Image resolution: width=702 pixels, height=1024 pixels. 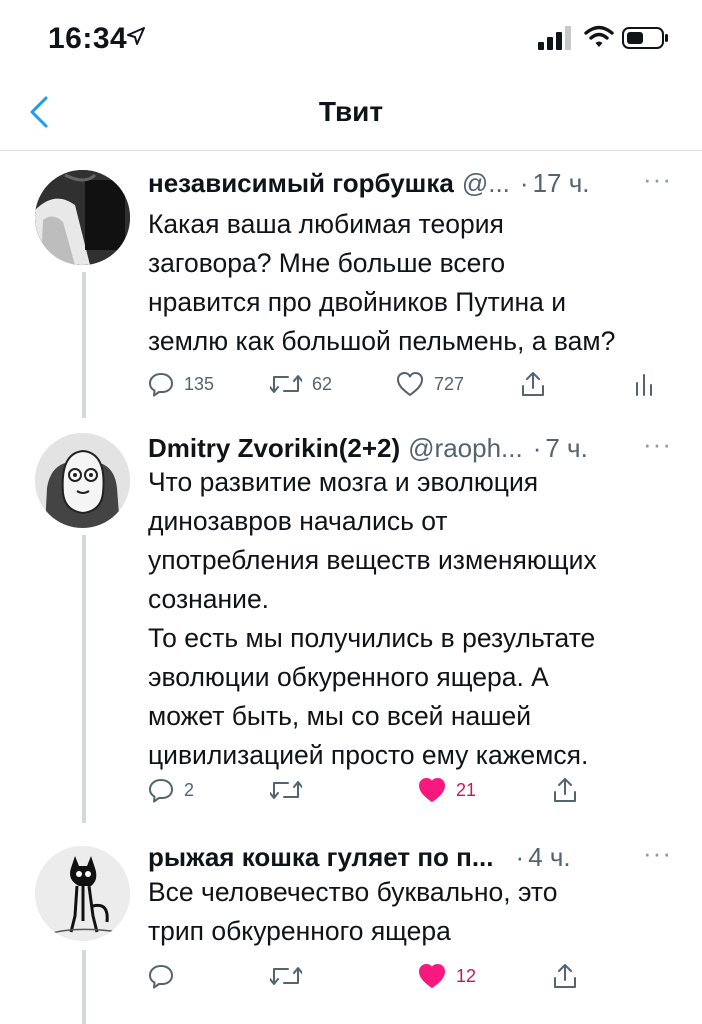 I want to click on text-line: цивилизацией просто ему кажемся., so click(x=368, y=755).